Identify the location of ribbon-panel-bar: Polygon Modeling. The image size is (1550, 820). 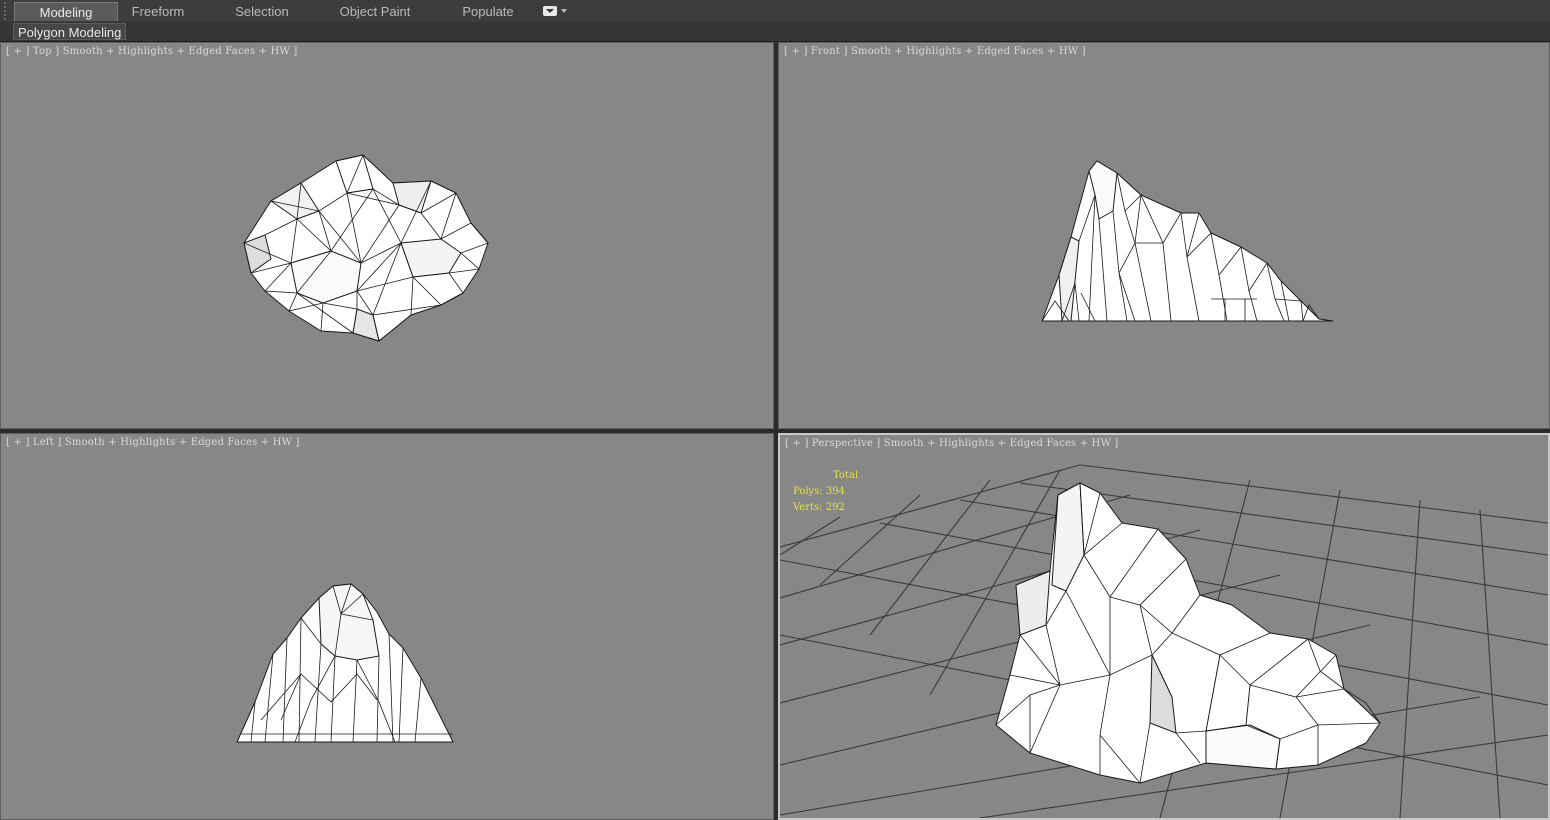
(775, 32).